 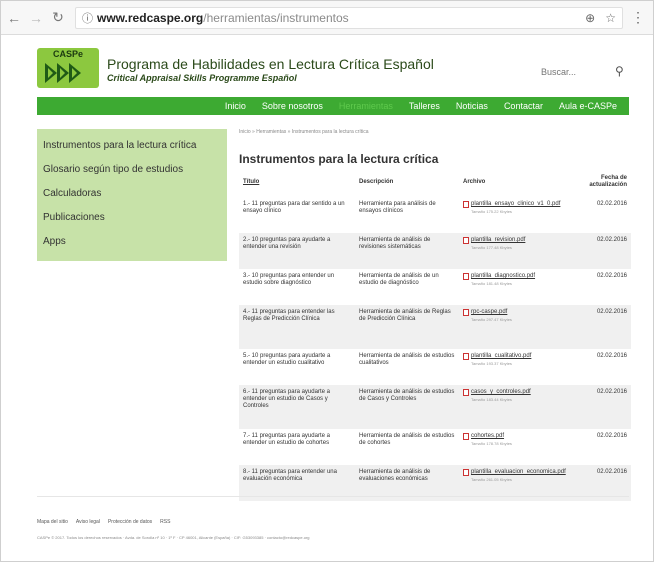 I want to click on zoom-icon: ⊕, so click(x=590, y=18).